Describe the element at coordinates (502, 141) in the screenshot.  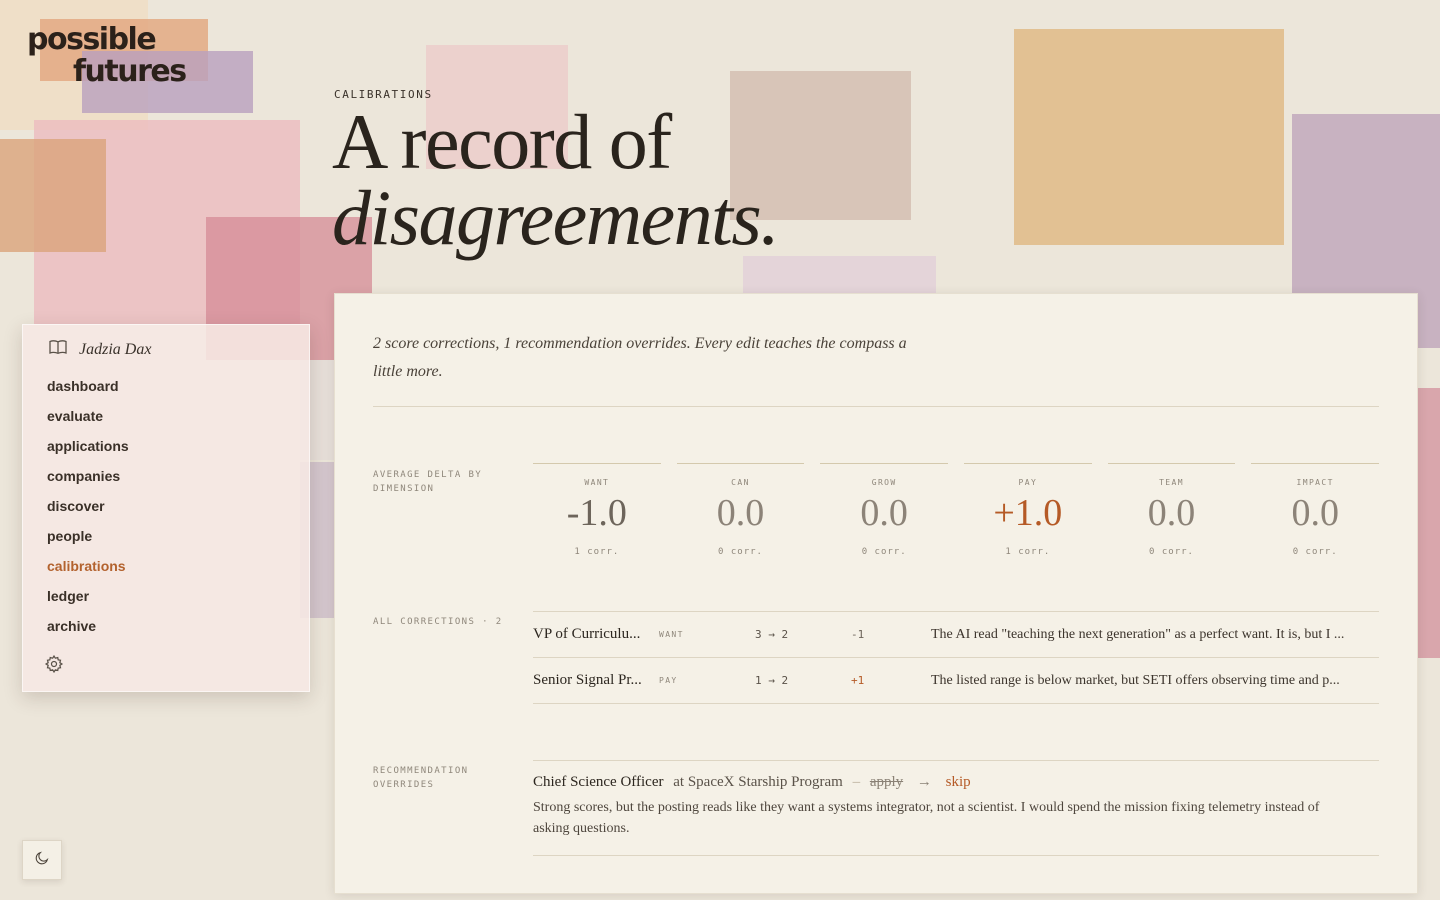
I see `page-title-line-1: A record of` at that location.